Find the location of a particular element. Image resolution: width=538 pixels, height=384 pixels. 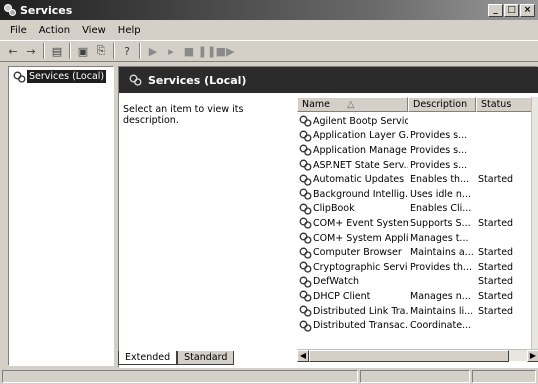

menu-file: File is located at coordinates (18, 30).